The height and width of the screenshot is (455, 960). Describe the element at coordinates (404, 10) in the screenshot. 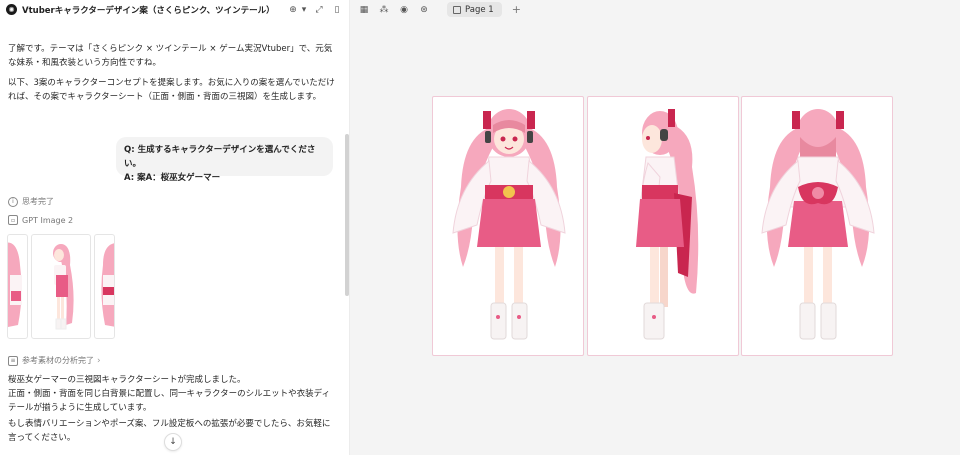

I see `pin-icon: ◉` at that location.